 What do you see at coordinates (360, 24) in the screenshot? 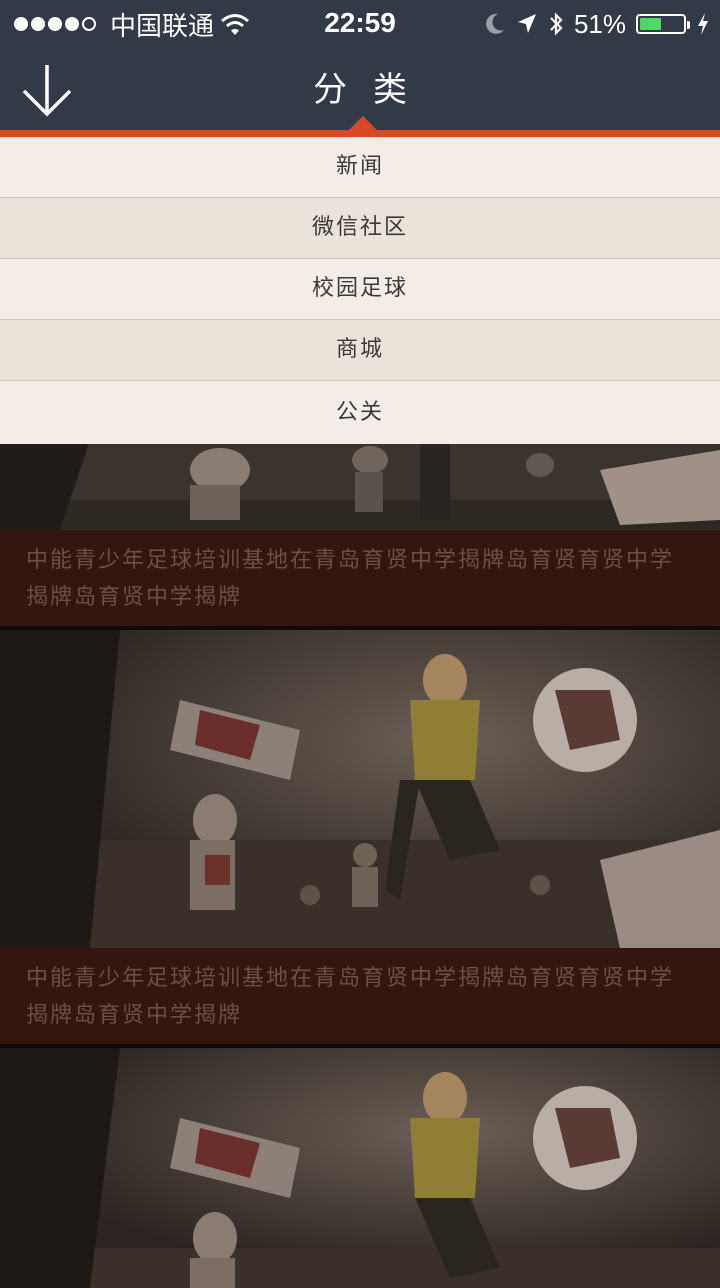
I see `status-bar: 中国联通 22:59 51%` at bounding box center [360, 24].